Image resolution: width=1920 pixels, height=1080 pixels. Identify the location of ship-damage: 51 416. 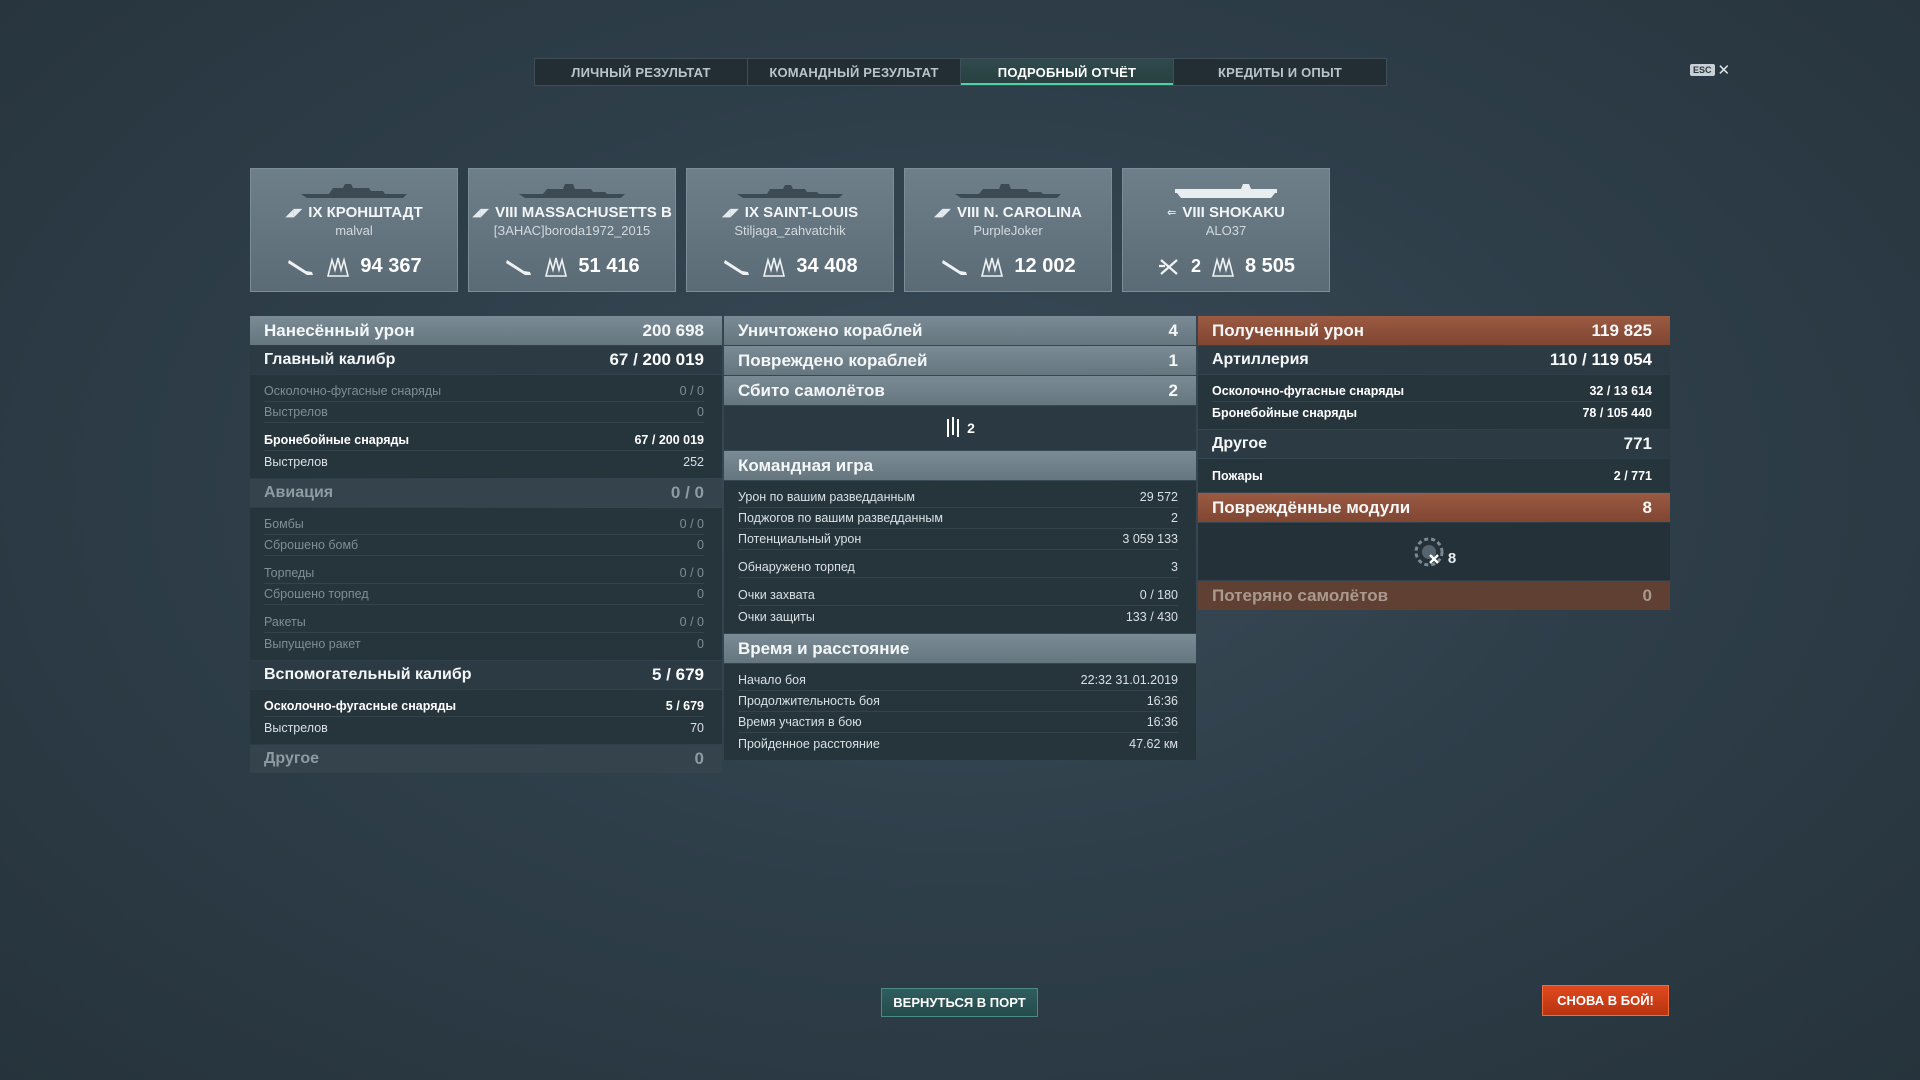
(609, 266).